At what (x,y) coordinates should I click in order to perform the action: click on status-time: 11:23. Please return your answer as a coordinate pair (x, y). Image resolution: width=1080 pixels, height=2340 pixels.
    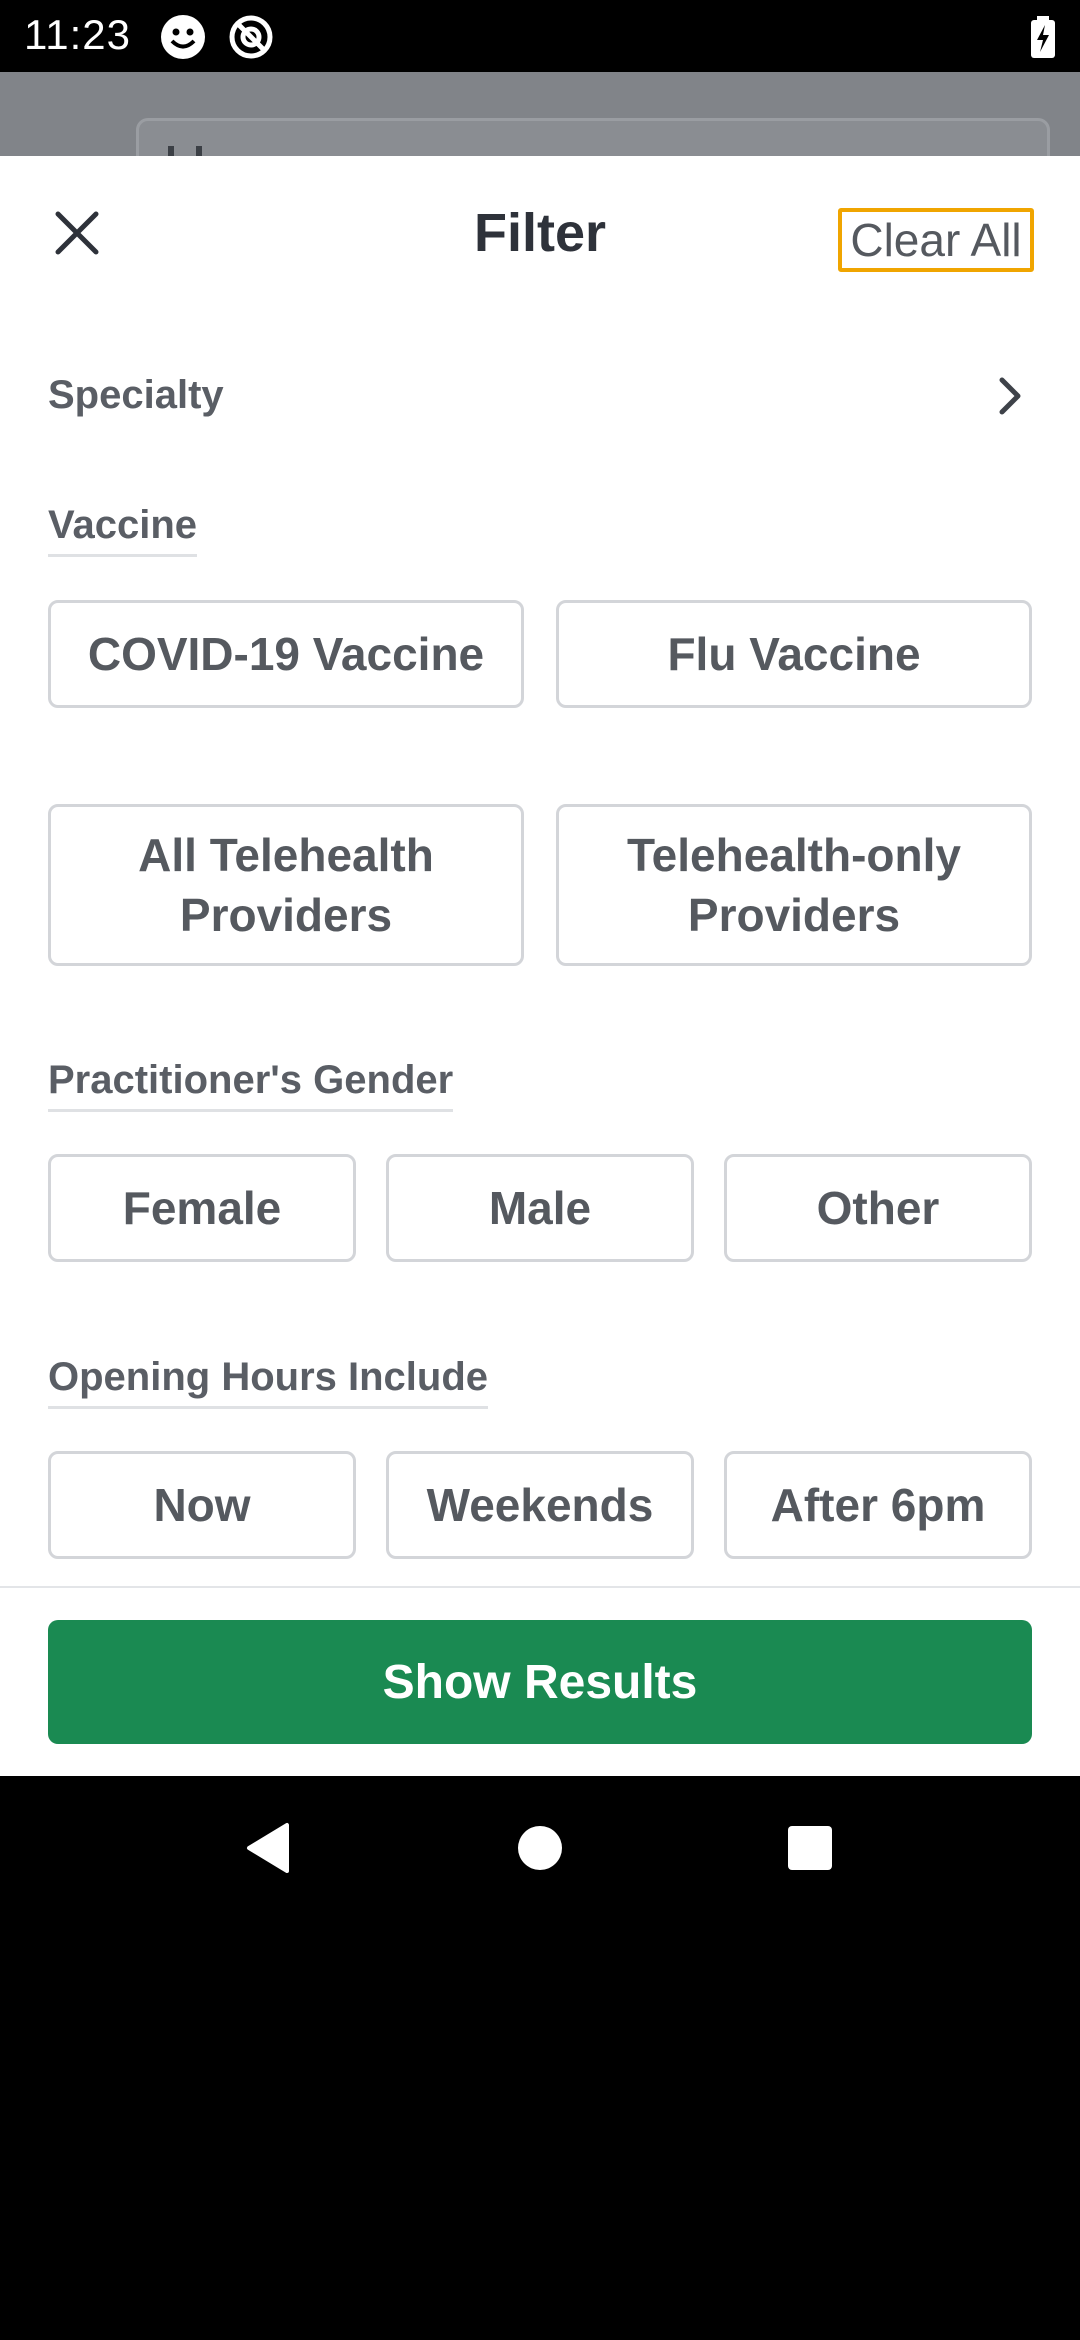
    Looking at the image, I should click on (77, 34).